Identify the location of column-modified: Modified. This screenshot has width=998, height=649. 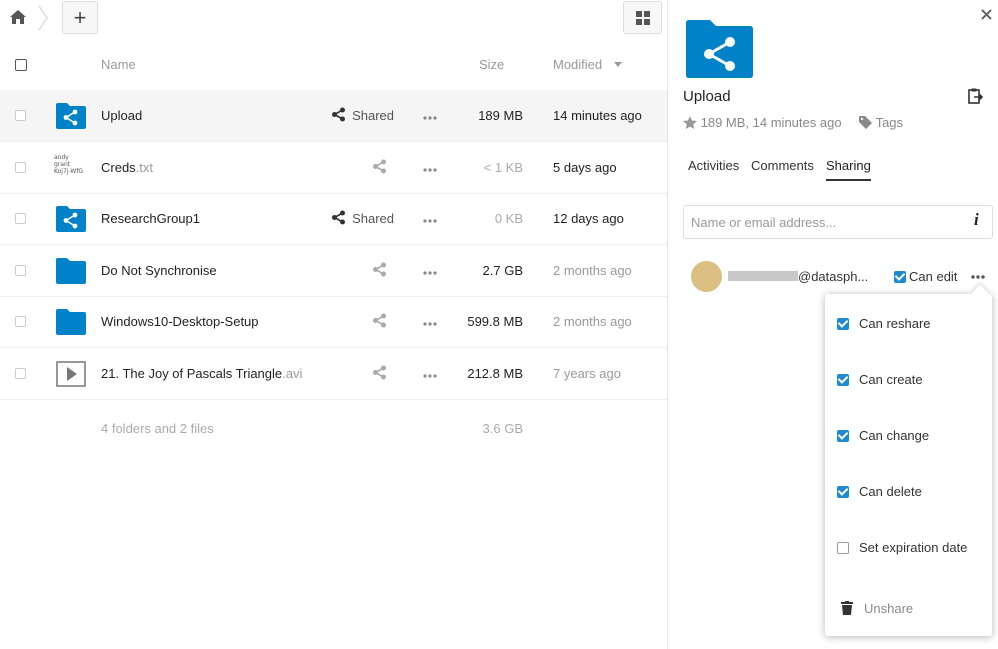
(587, 64).